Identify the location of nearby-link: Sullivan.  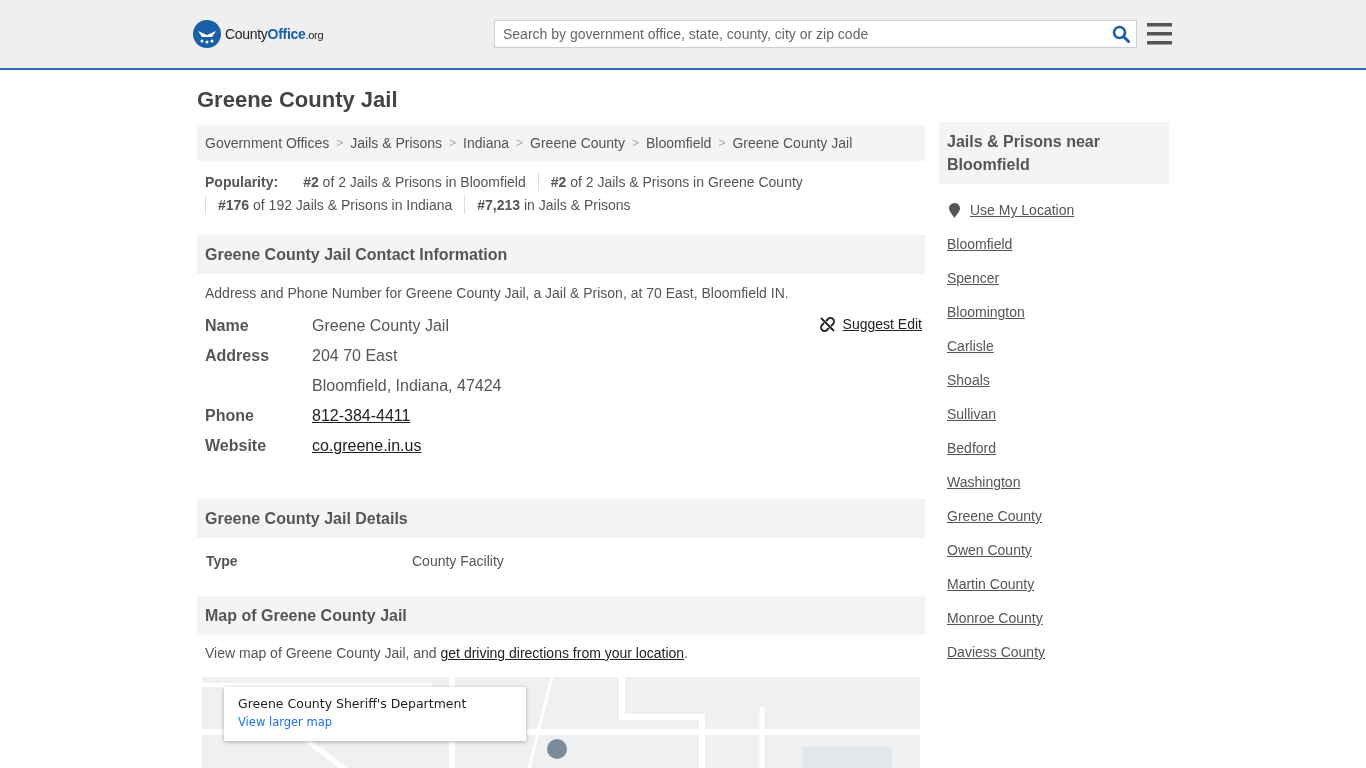
(1054, 414).